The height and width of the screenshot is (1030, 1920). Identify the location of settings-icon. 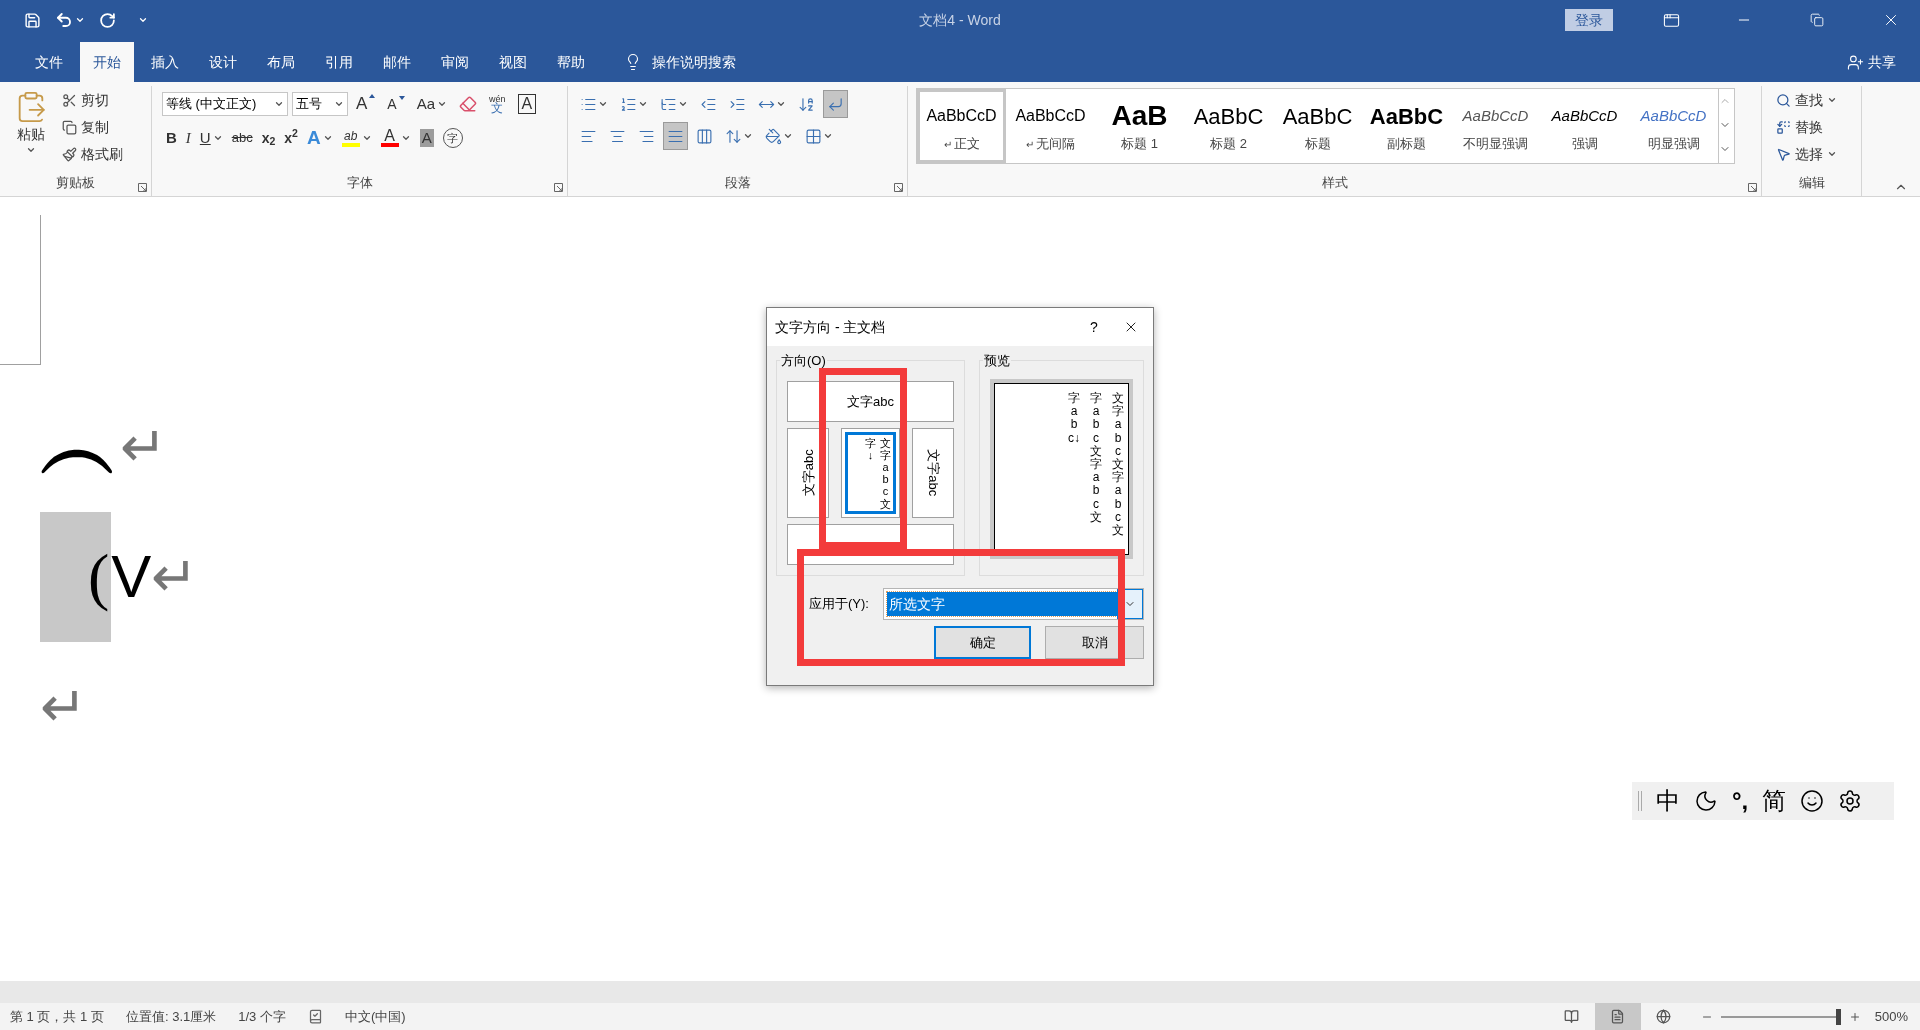
(1850, 801).